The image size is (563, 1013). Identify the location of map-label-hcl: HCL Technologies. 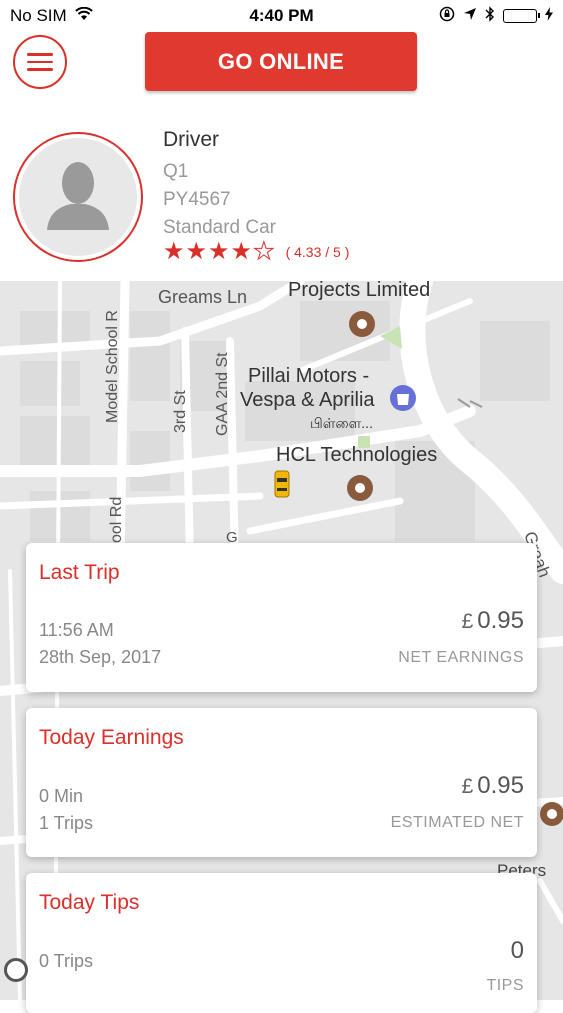
(357, 455).